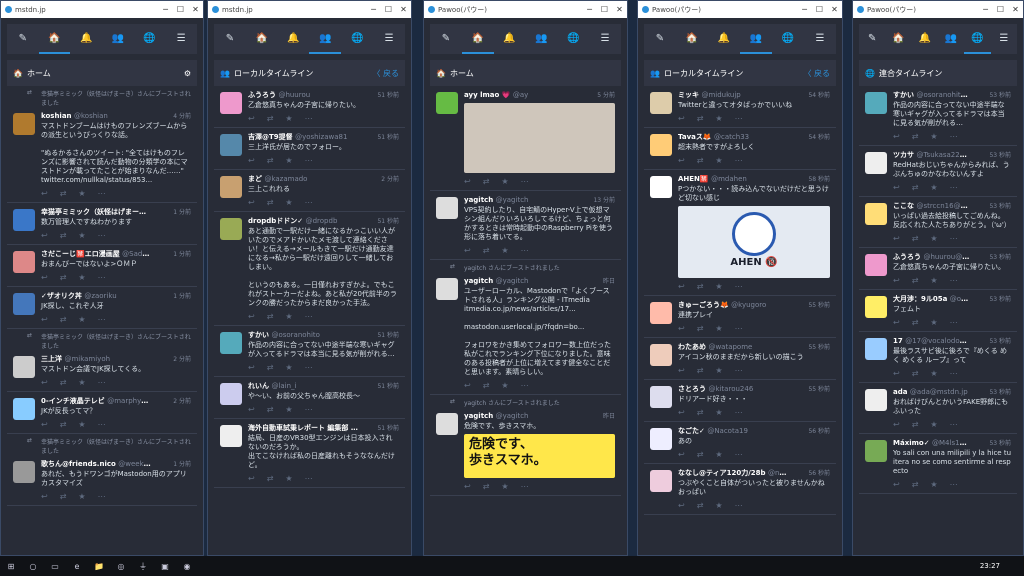 The width and height of the screenshot is (1024, 576). I want to click on user-name: 吉澤@T9提督, so click(270, 137).